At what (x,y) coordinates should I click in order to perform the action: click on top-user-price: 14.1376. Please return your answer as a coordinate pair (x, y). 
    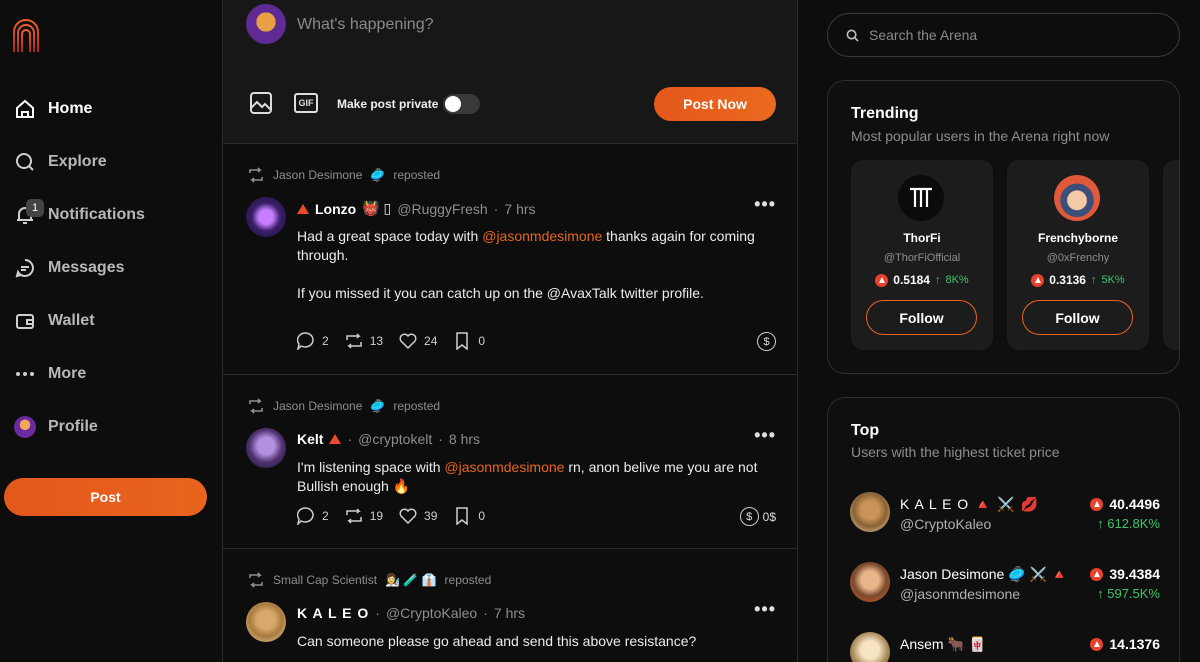
    Looking at the image, I should click on (1125, 644).